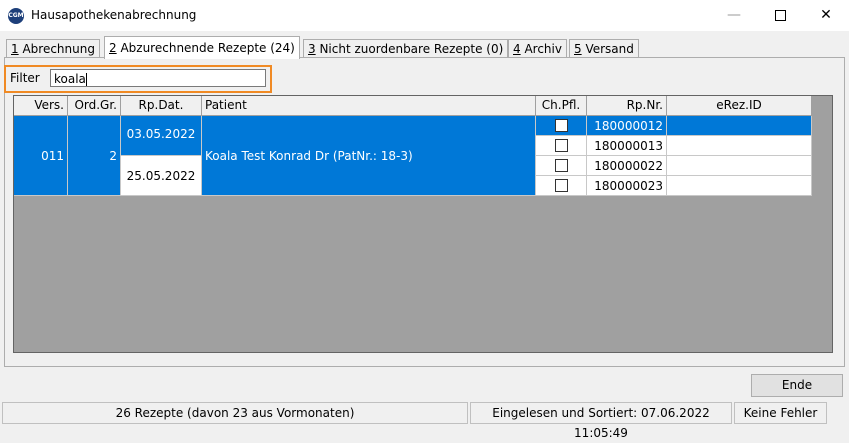  I want to click on filter-group: Filter koala, so click(138, 79).